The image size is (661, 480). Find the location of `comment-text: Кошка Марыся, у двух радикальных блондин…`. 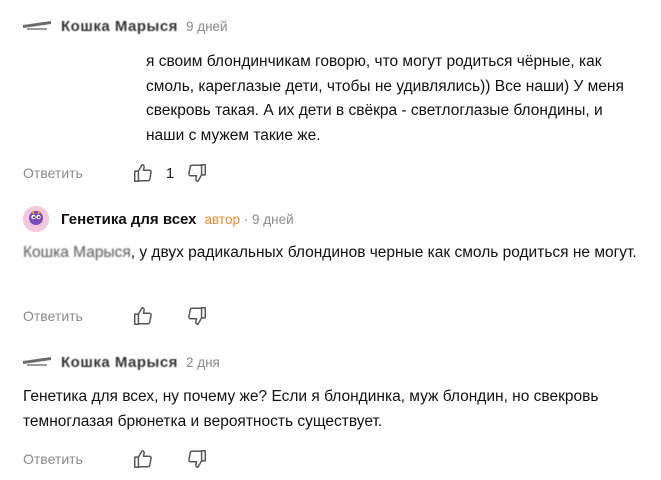

comment-text: Кошка Марыся, у двух радикальных блондин… is located at coordinates (330, 252).